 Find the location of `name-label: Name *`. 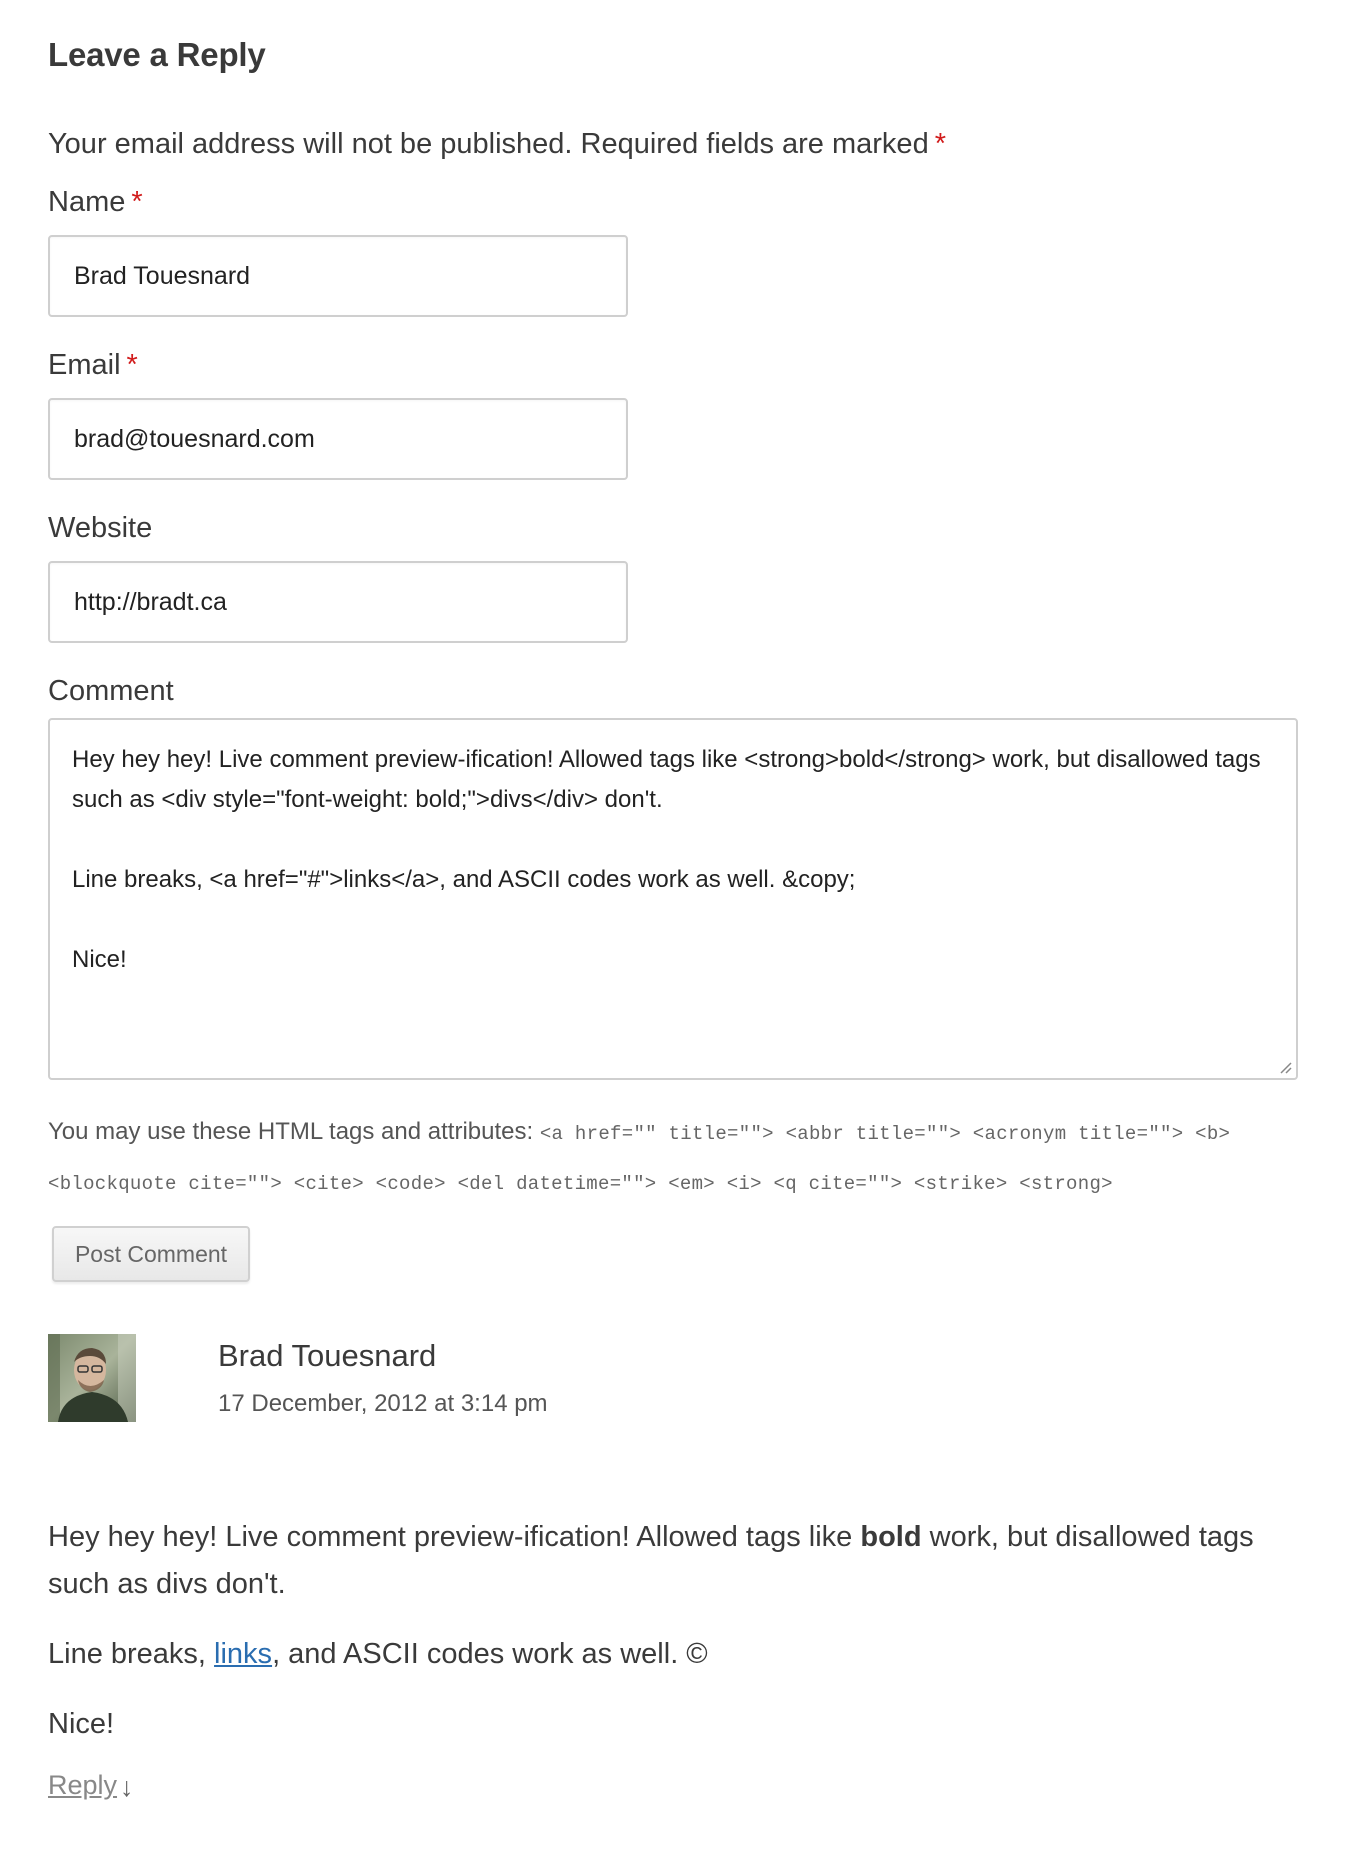

name-label: Name * is located at coordinates (95, 202).